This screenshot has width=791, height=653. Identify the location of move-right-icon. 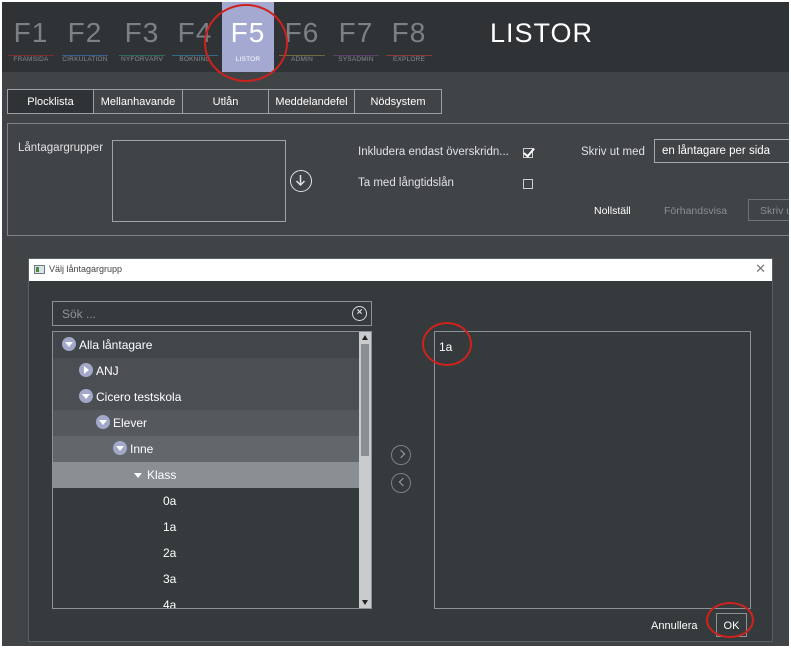
(401, 455).